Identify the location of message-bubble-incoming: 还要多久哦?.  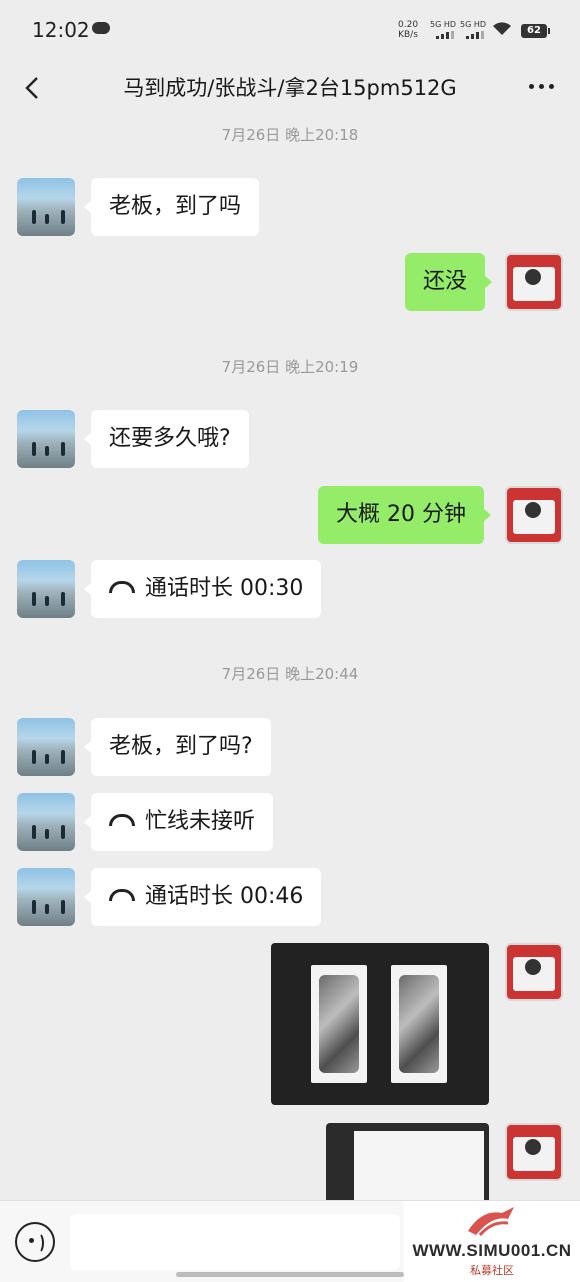
(166, 439).